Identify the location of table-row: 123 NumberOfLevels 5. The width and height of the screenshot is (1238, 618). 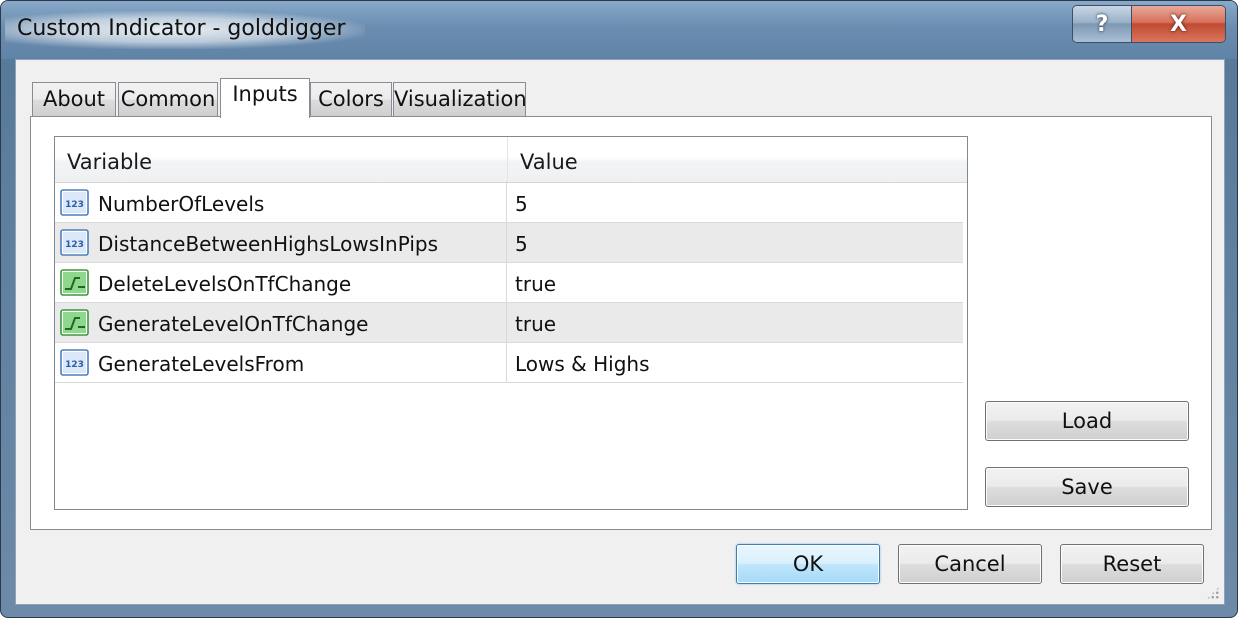
(509, 203).